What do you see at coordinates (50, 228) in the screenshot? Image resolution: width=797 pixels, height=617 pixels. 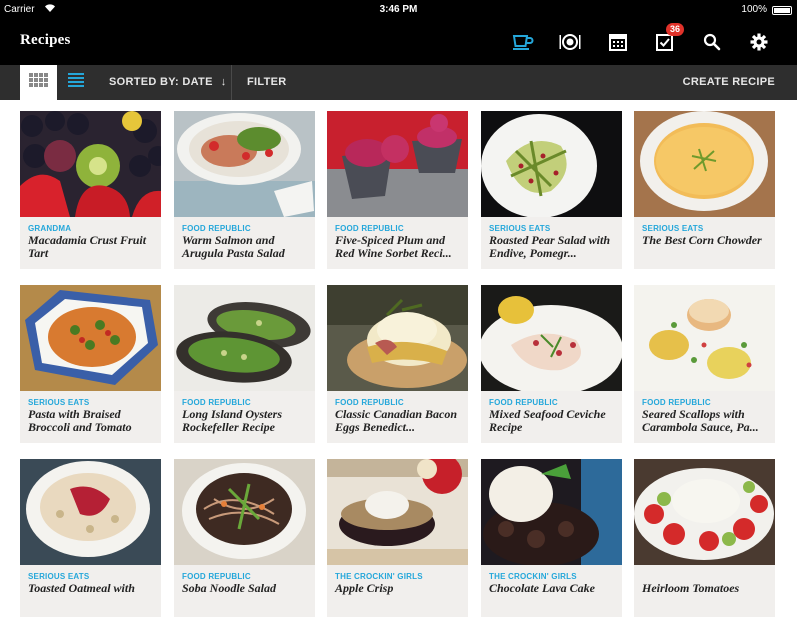 I see `recipe-source: GRANDMA` at bounding box center [50, 228].